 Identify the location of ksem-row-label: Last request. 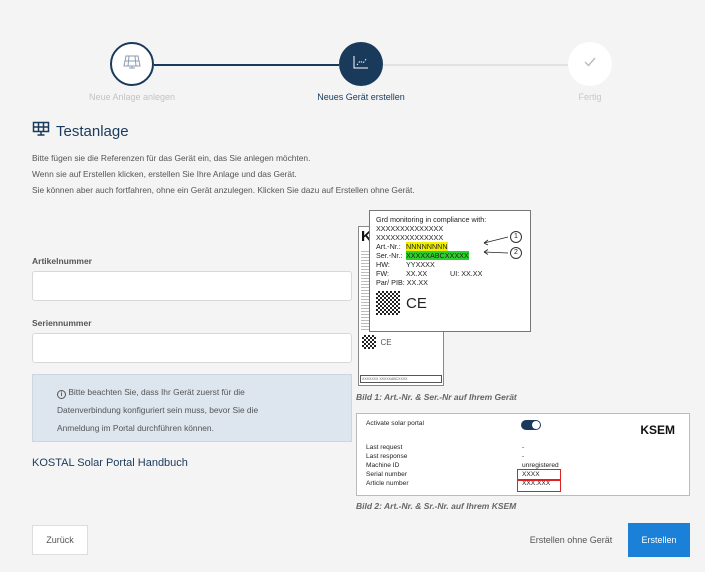
(384, 447).